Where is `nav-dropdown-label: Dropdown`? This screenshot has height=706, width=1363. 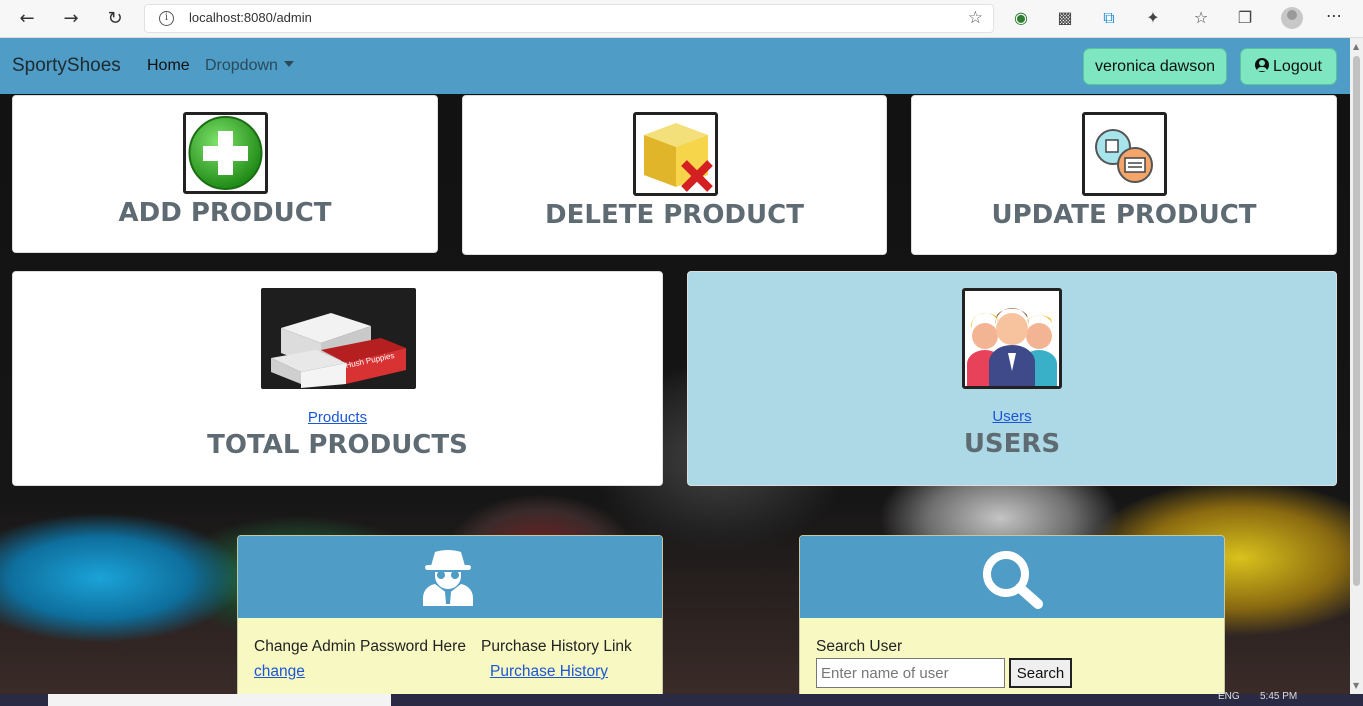 nav-dropdown-label: Dropdown is located at coordinates (241, 65).